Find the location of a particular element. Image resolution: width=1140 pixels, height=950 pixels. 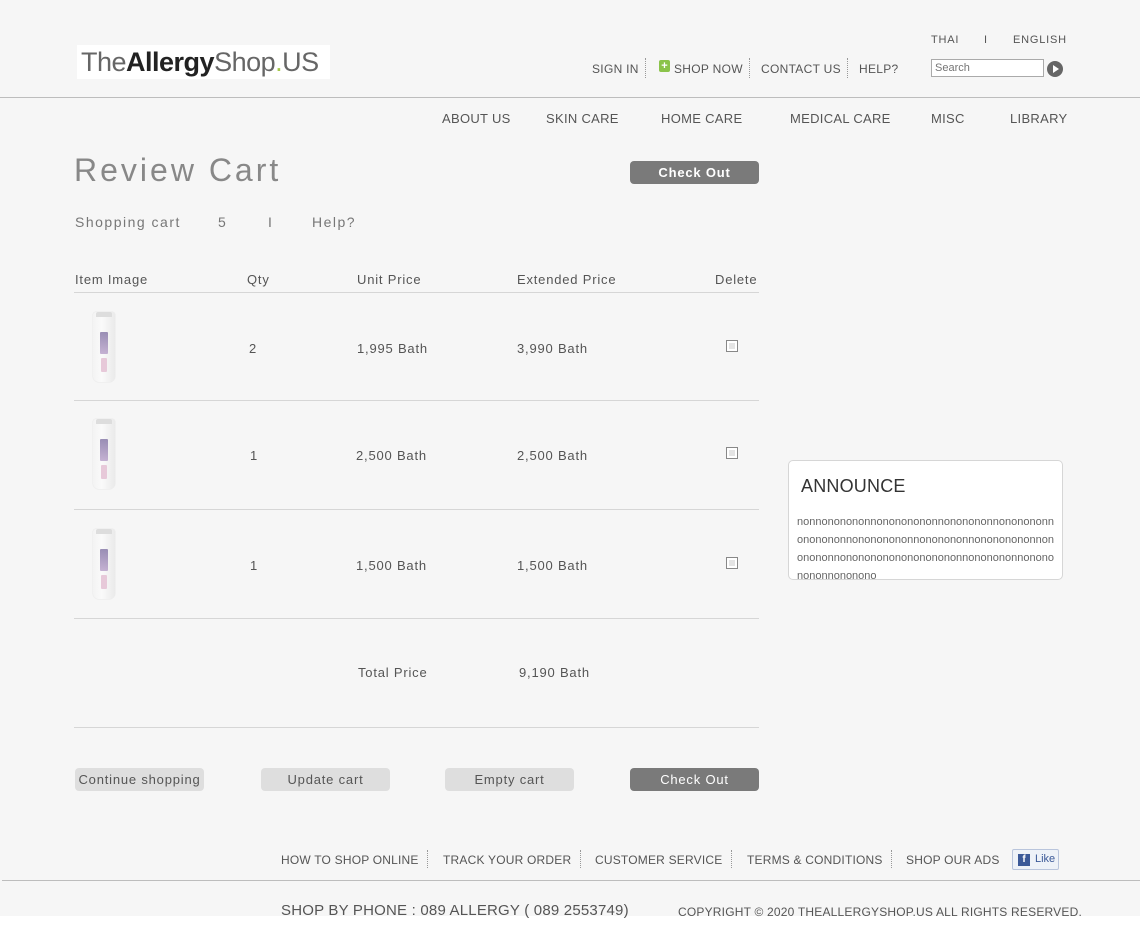

continue-shopping-button: Continue shopping is located at coordinates (139, 779).